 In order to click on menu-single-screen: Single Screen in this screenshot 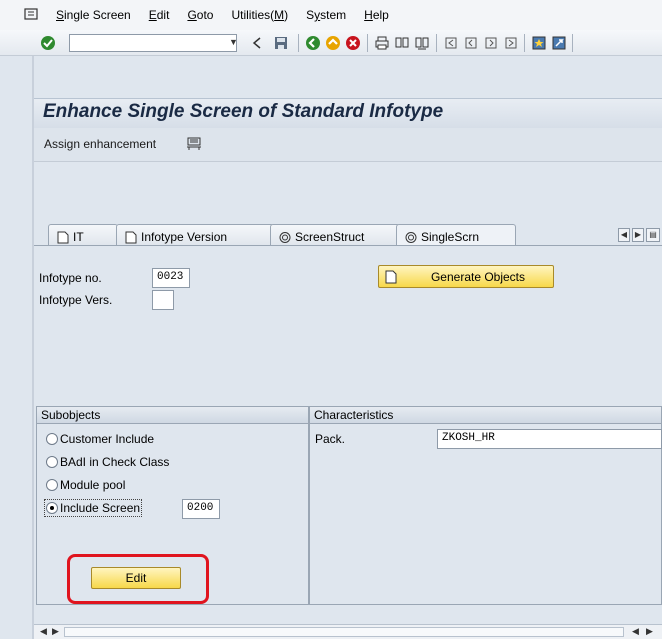, I will do `click(93, 15)`.